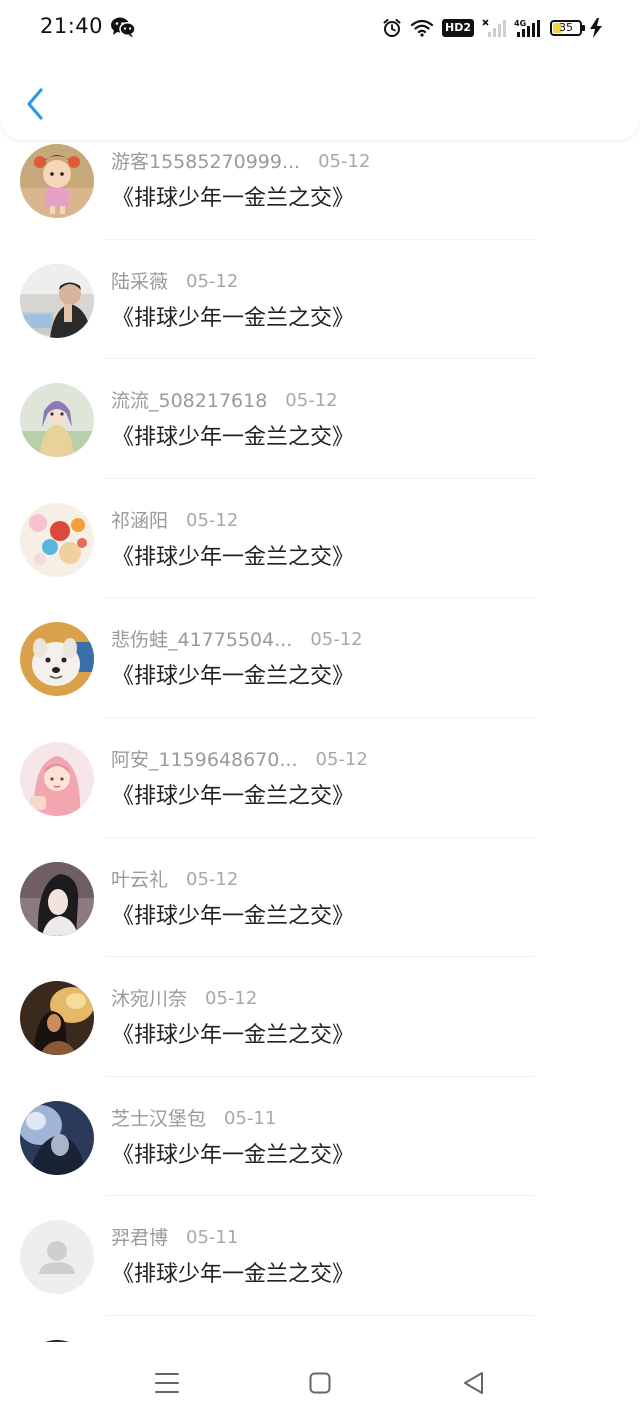  I want to click on navigation-bar, so click(320, 1382).